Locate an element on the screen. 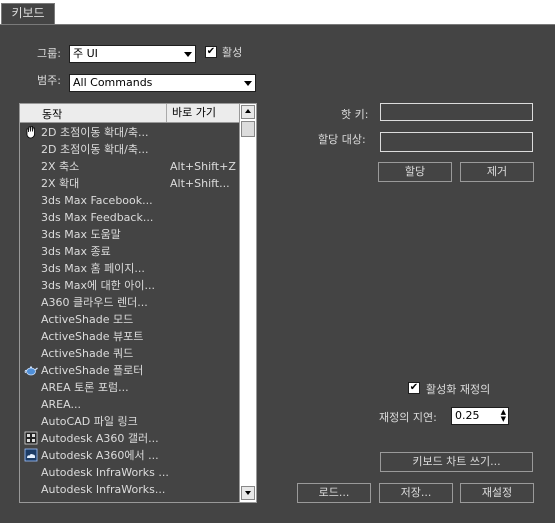  action-name: ActiveShade 플로터 is located at coordinates (92, 370).